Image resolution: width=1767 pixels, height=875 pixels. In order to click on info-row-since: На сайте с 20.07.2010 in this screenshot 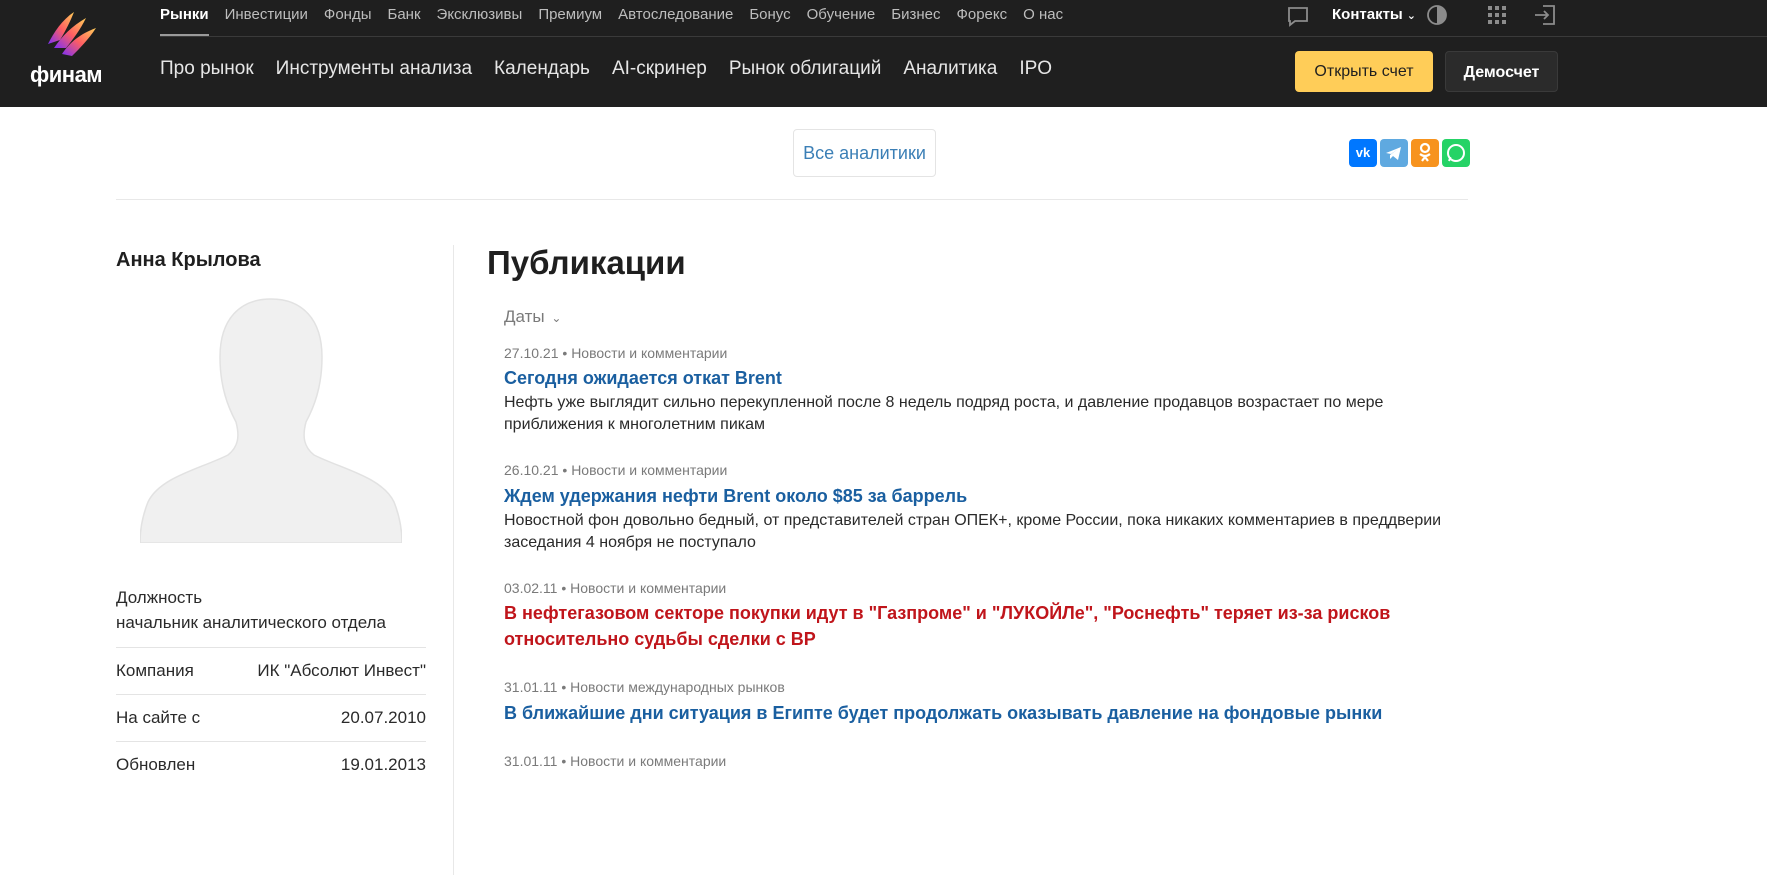, I will do `click(271, 717)`.